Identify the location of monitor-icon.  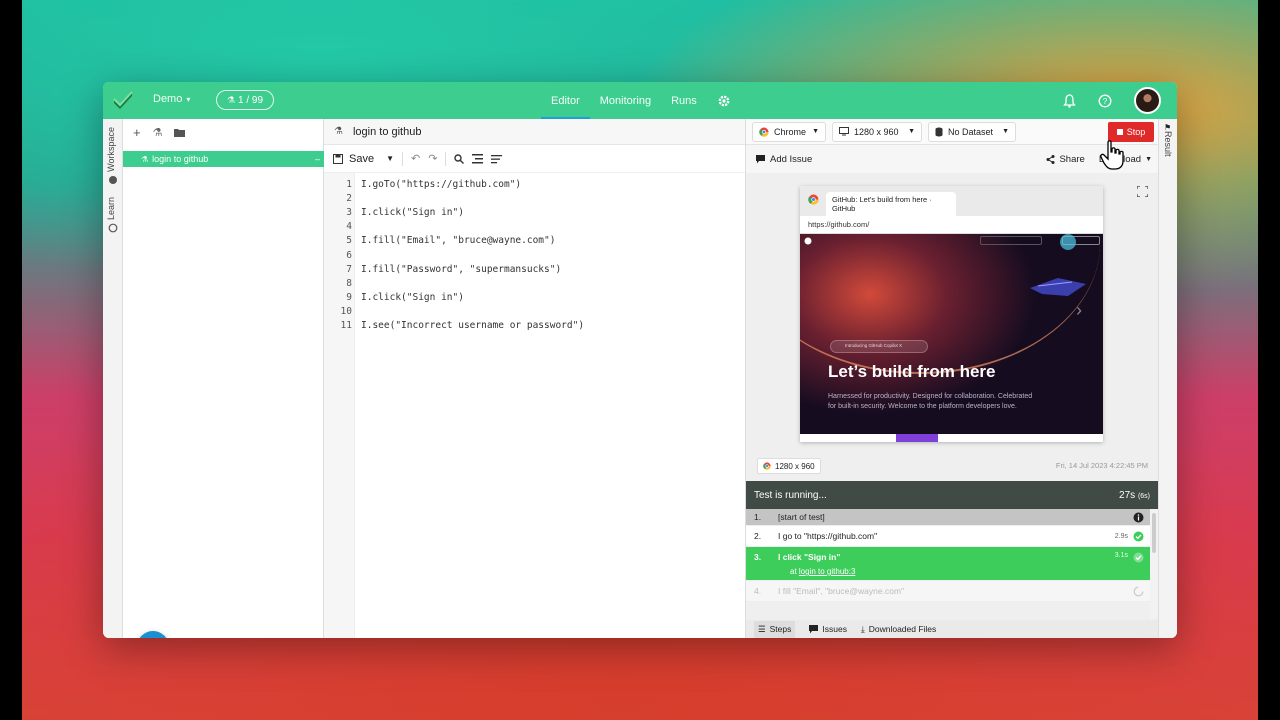
(844, 131).